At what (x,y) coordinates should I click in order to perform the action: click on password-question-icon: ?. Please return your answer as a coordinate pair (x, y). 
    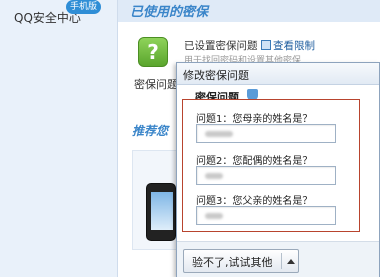
    Looking at the image, I should click on (153, 52).